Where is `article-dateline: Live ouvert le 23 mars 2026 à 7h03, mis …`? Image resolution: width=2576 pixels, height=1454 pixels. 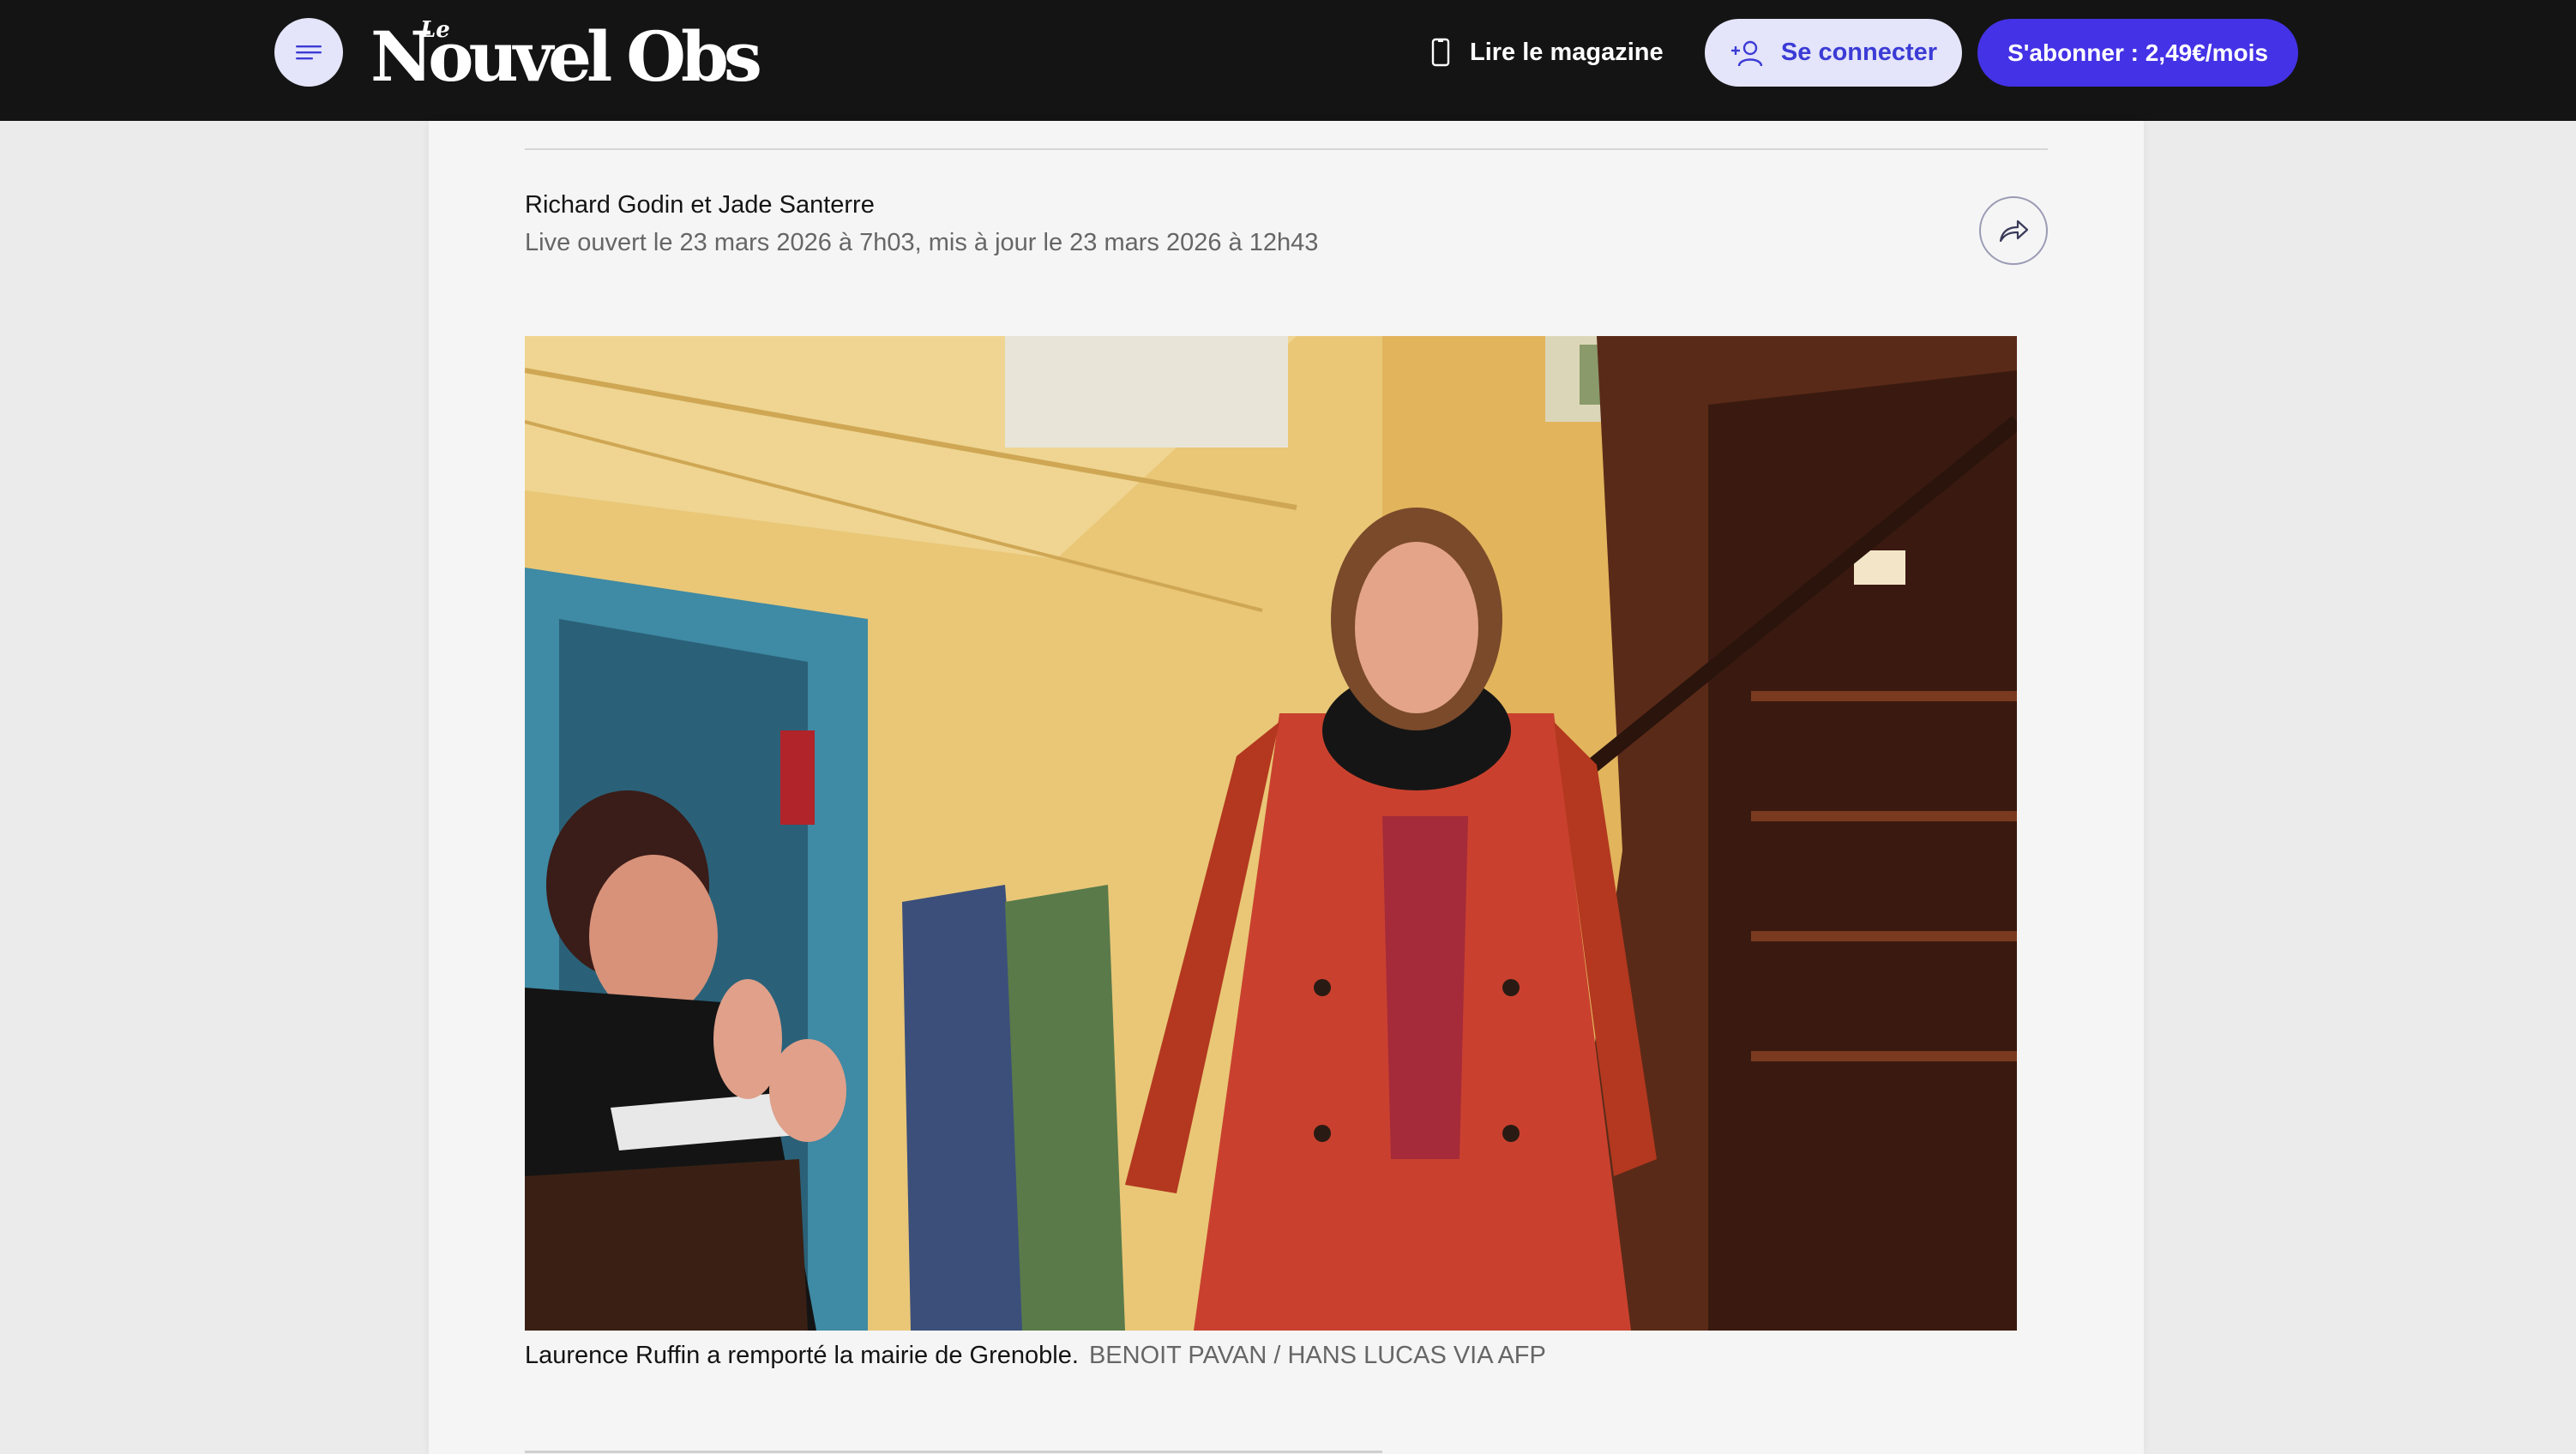 article-dateline: Live ouvert le 23 mars 2026 à 7h03, mis … is located at coordinates (922, 242).